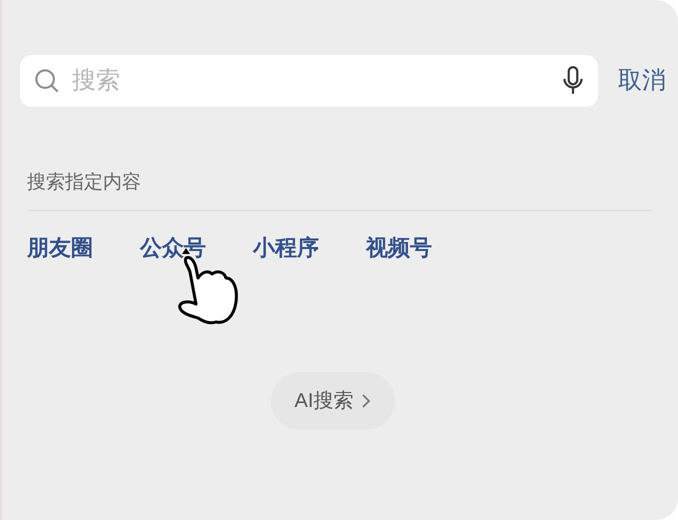  I want to click on search-field: 搜索, so click(316, 81).